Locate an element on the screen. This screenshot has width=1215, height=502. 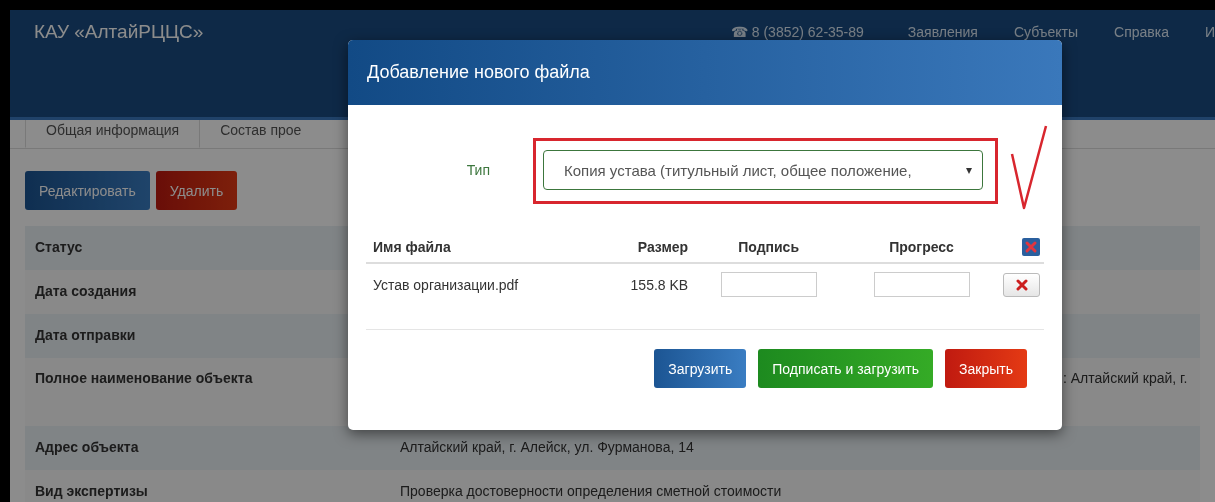
field-label: Вид экспертизы is located at coordinates (91, 491).